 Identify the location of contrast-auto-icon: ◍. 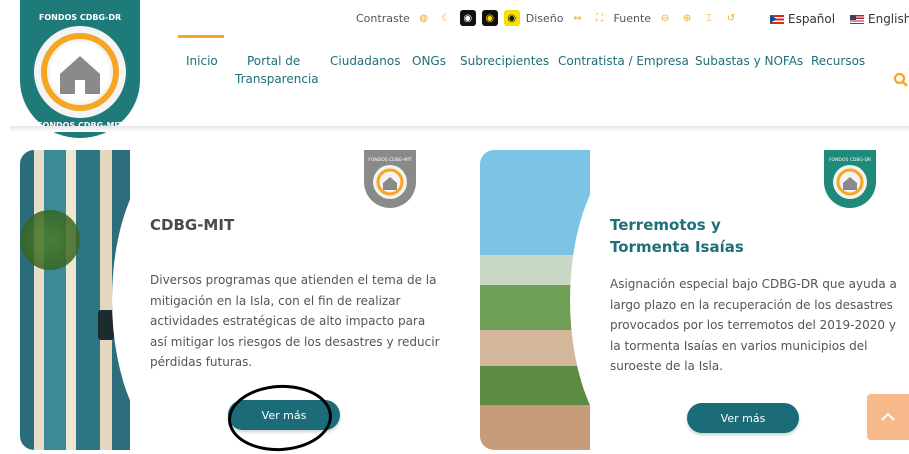
(424, 18).